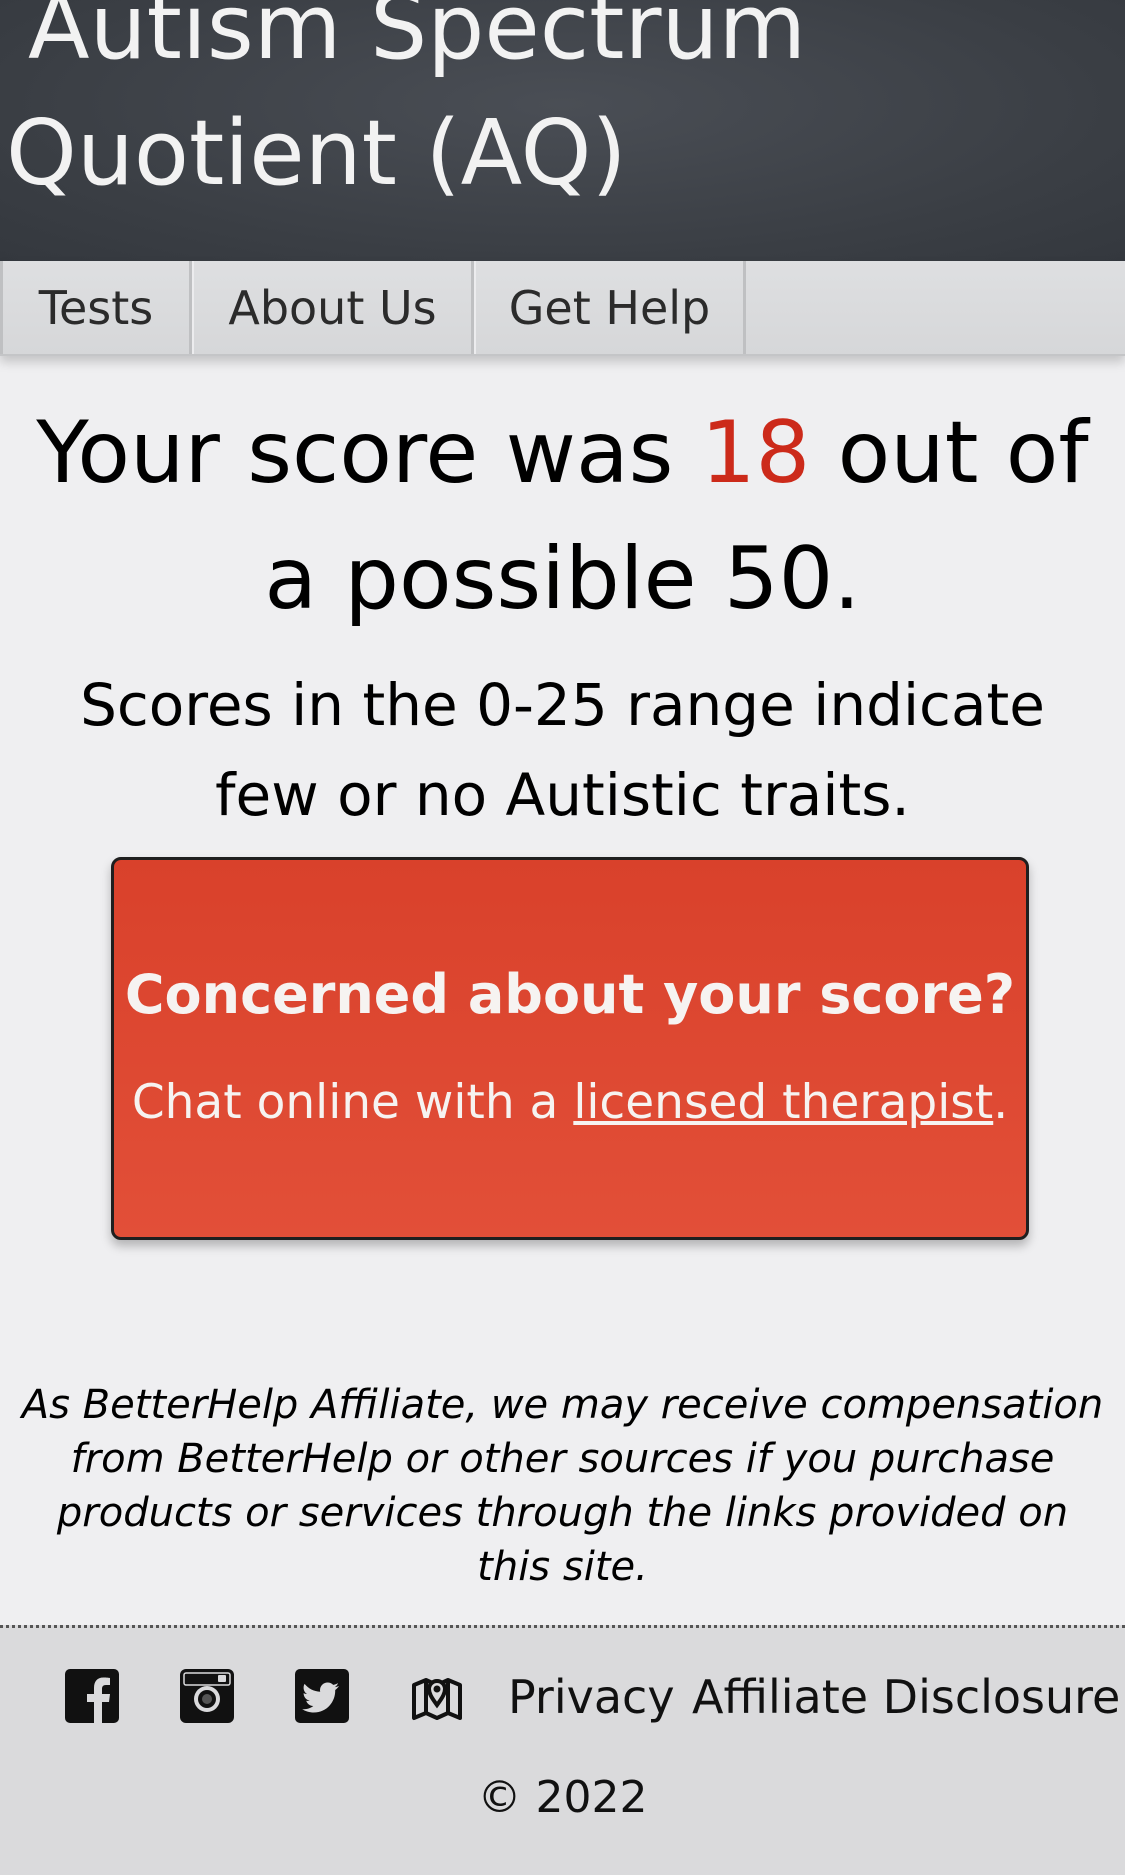 The width and height of the screenshot is (1125, 1875). I want to click on nav-tab-get-help: Get Help, so click(610, 307).